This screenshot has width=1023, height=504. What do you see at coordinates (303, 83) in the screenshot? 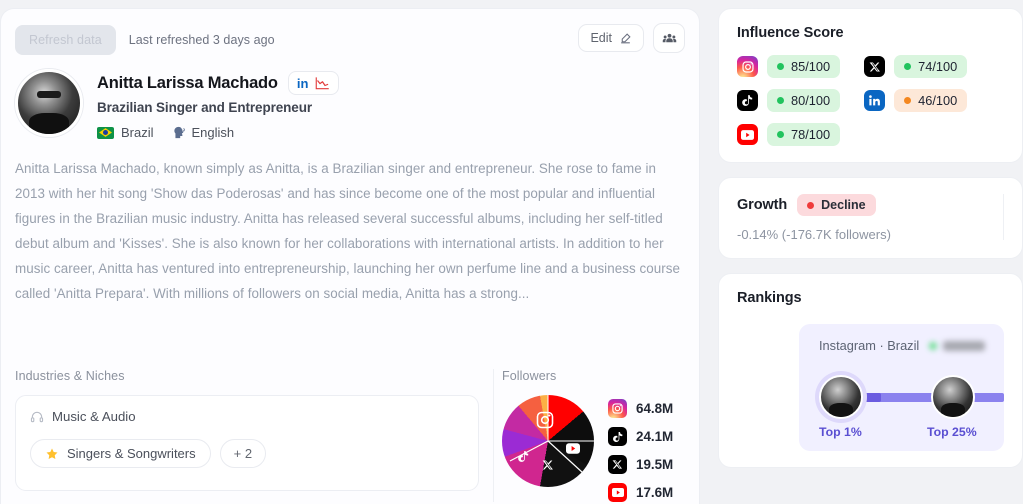
I see `linkedin-icon: in` at bounding box center [303, 83].